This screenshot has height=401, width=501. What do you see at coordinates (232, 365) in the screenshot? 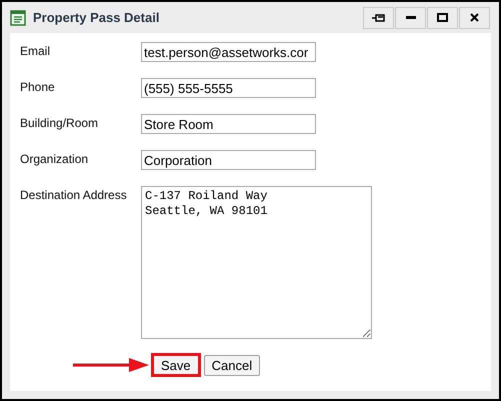
I see `cancel-button: Cancel` at bounding box center [232, 365].